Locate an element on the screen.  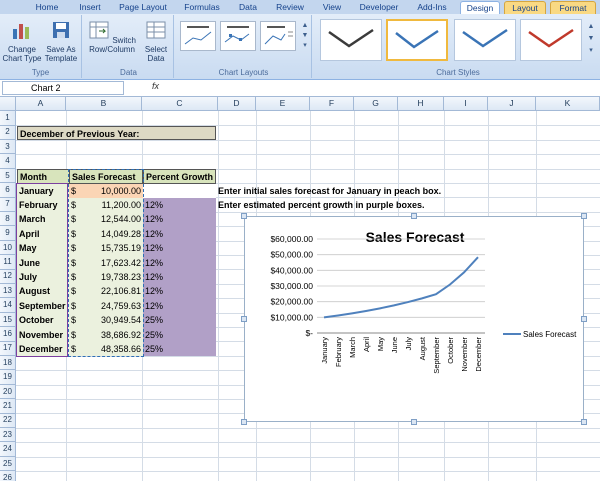
row-header-19: 19 is located at coordinates (8, 377).